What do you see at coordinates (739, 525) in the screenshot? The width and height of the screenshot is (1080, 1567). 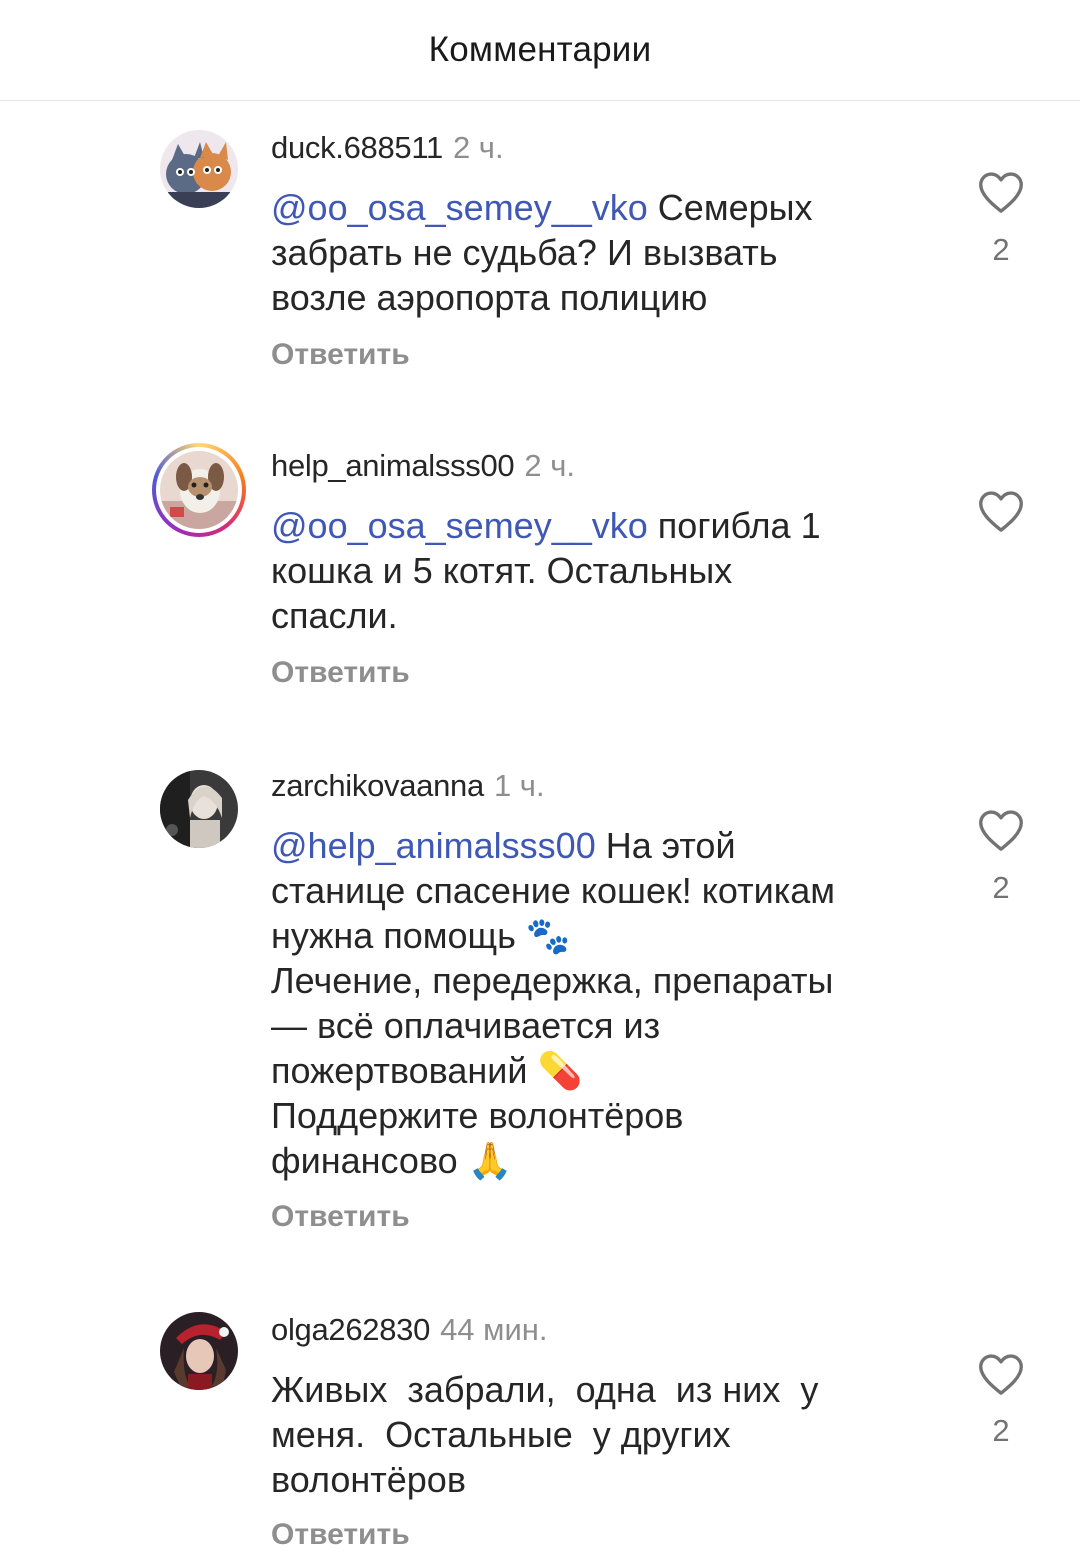 I see `comment-line: погибла 1` at bounding box center [739, 525].